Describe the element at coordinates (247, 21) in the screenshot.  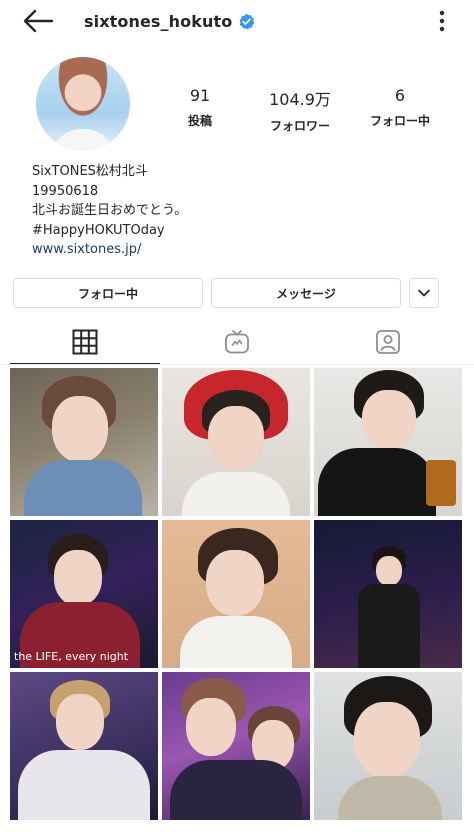
I see `verified-badge-icon` at that location.